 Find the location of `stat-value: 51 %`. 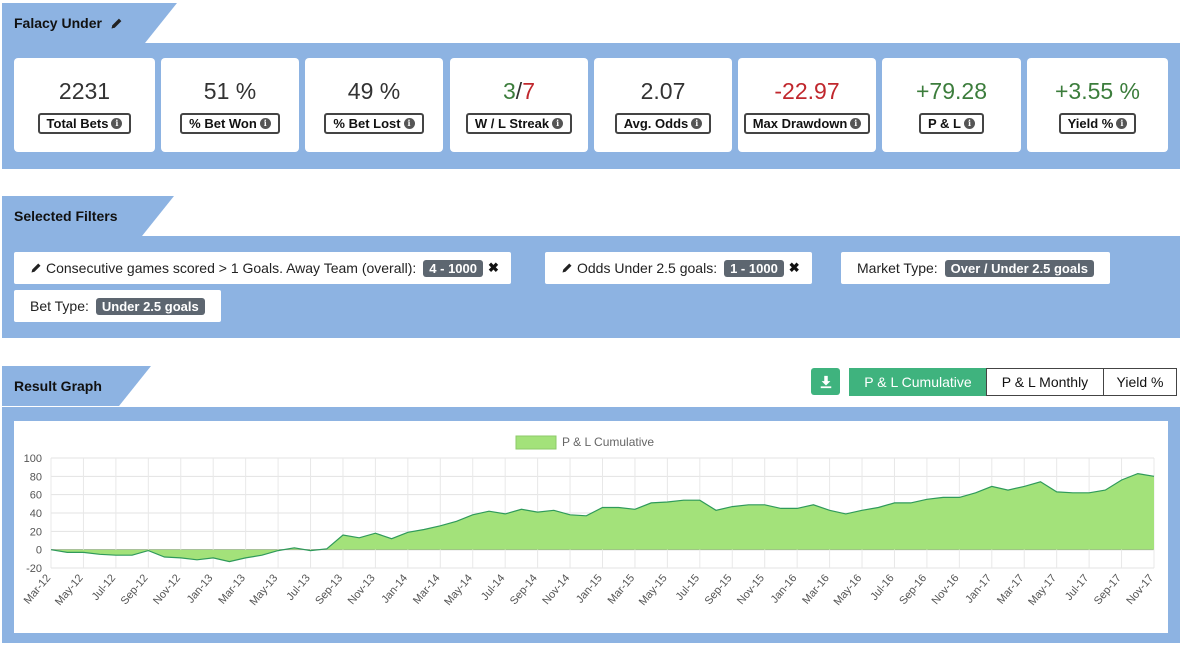

stat-value: 51 % is located at coordinates (230, 91).